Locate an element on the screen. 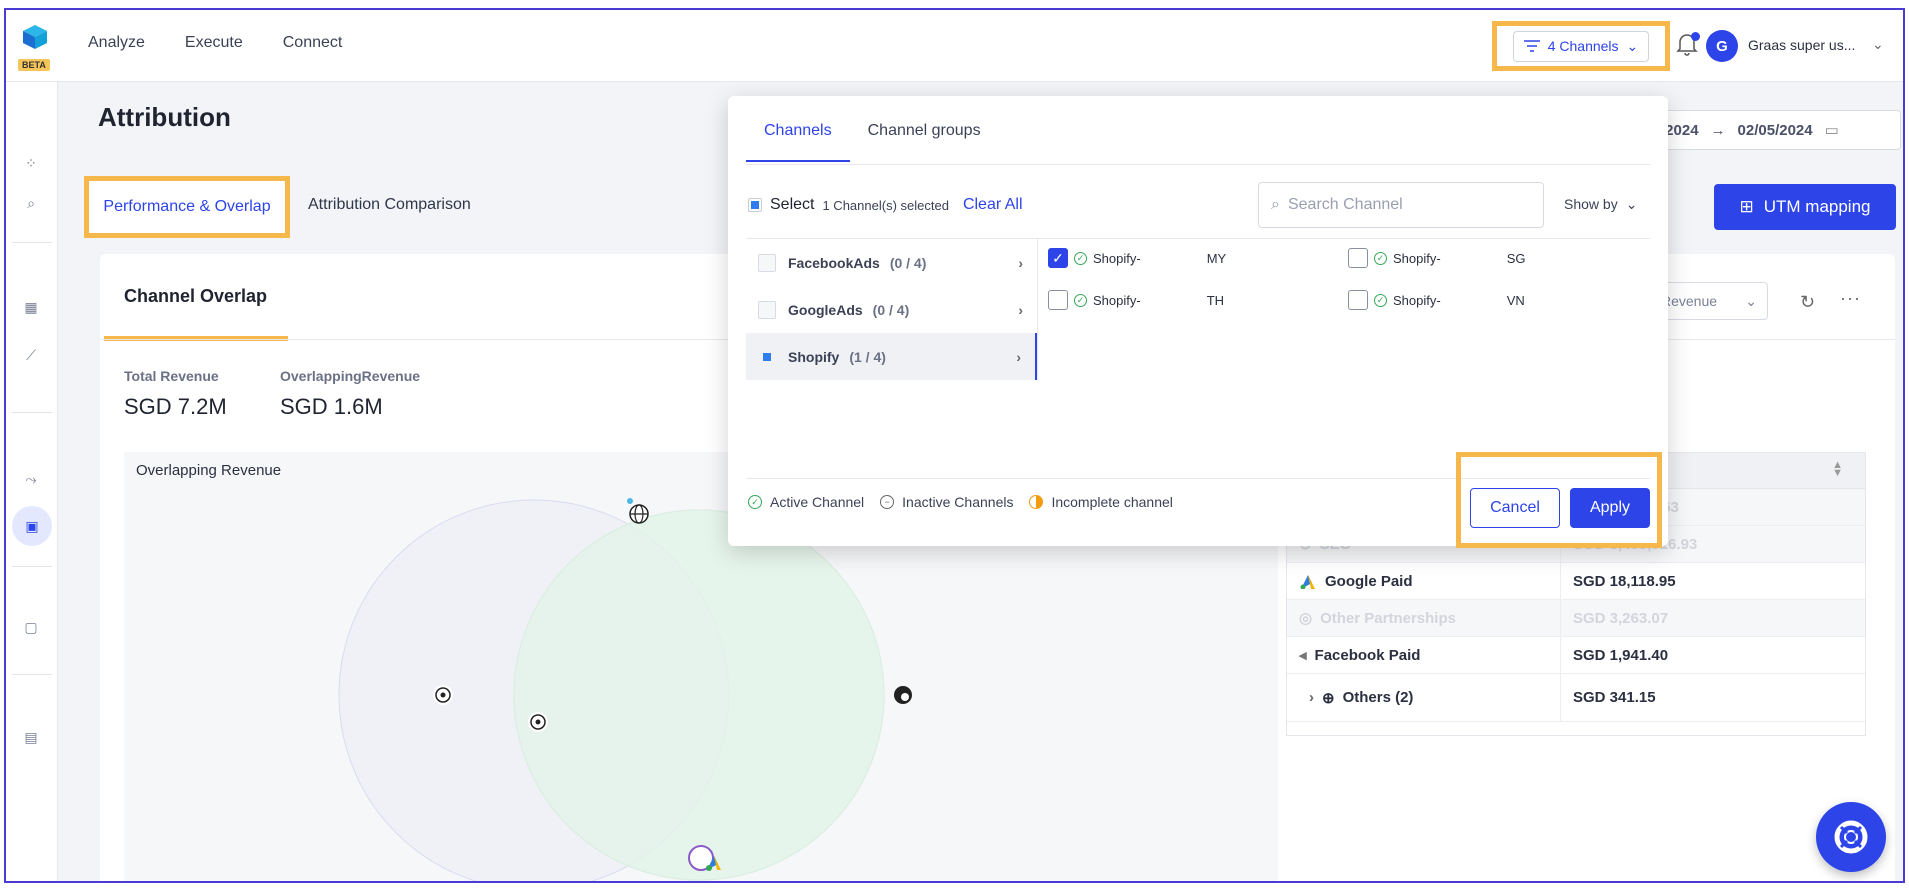 The image size is (1909, 888). beta-badge: BETA is located at coordinates (34, 65).